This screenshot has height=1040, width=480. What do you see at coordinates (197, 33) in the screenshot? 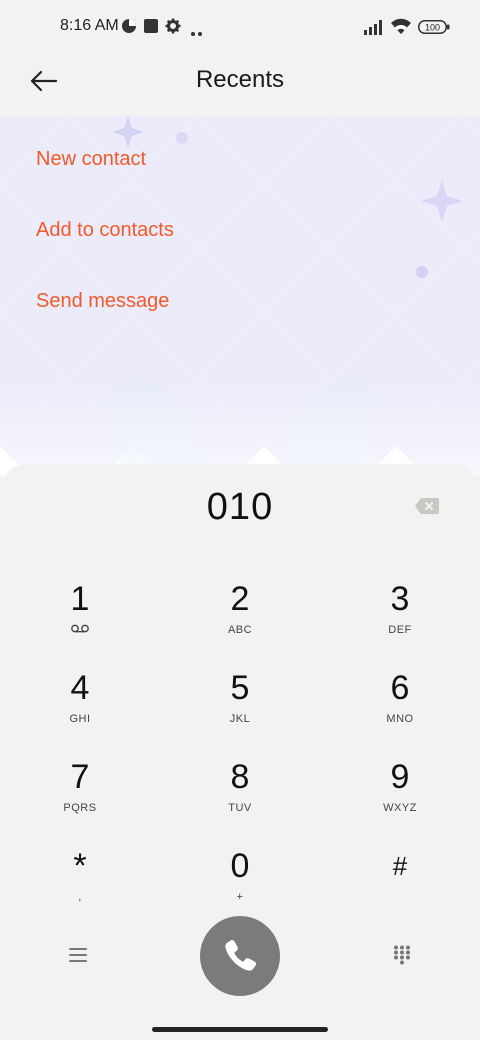
I see `more-notifications-icon` at bounding box center [197, 33].